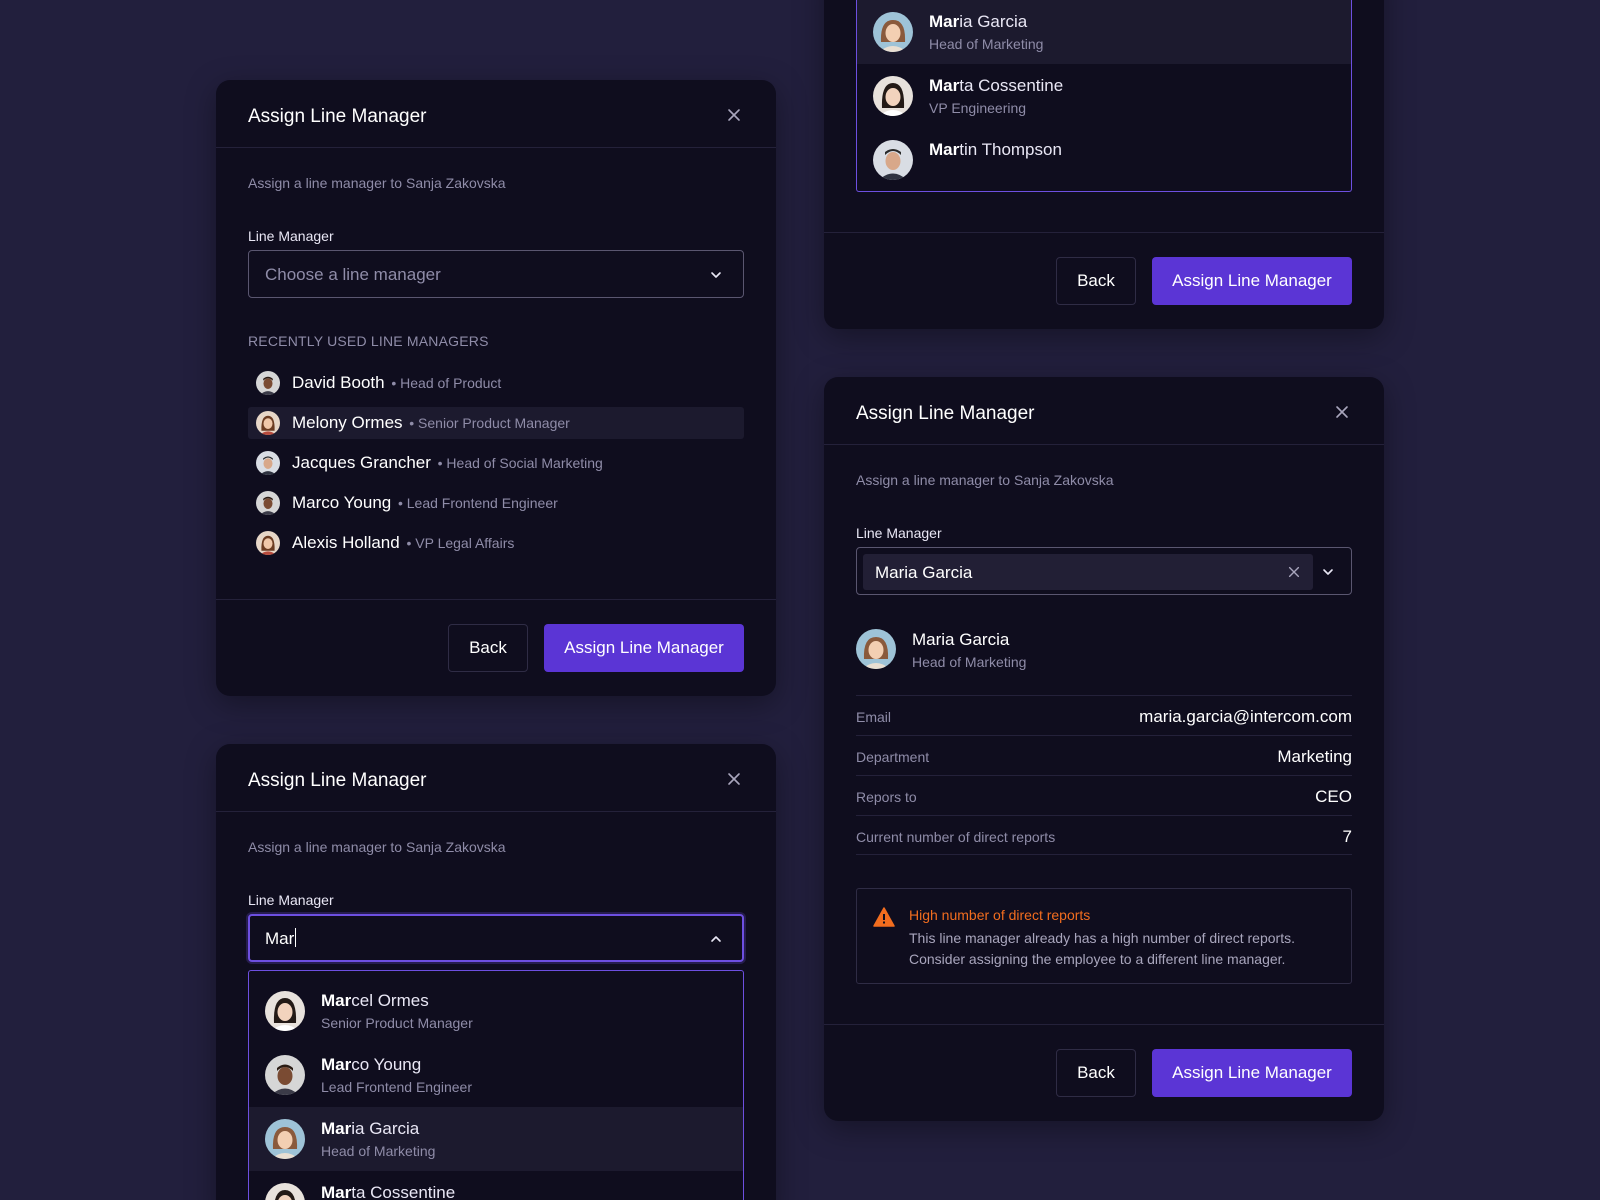  Describe the element at coordinates (1104, 835) in the screenshot. I see `detail-row-direct-reports: Current number of direct reports 7` at that location.